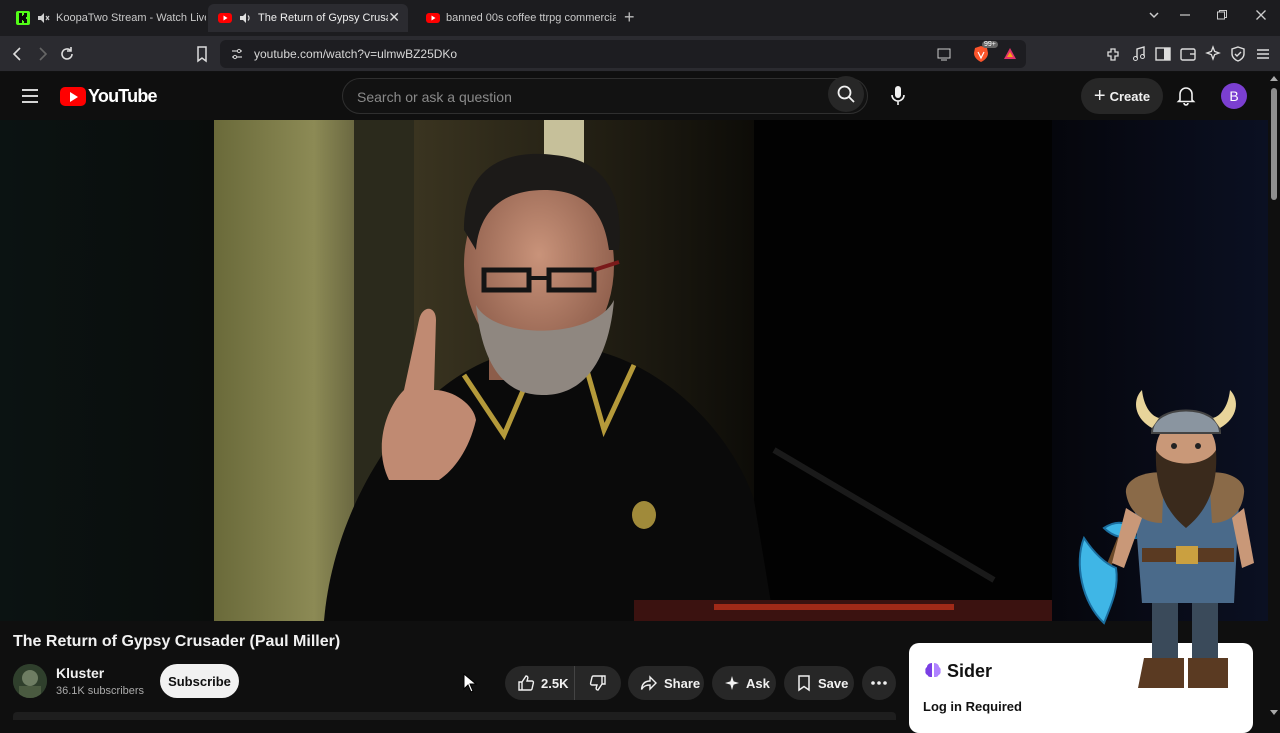 This screenshot has height=733, width=1280. I want to click on extensions-icon, so click(1114, 54).